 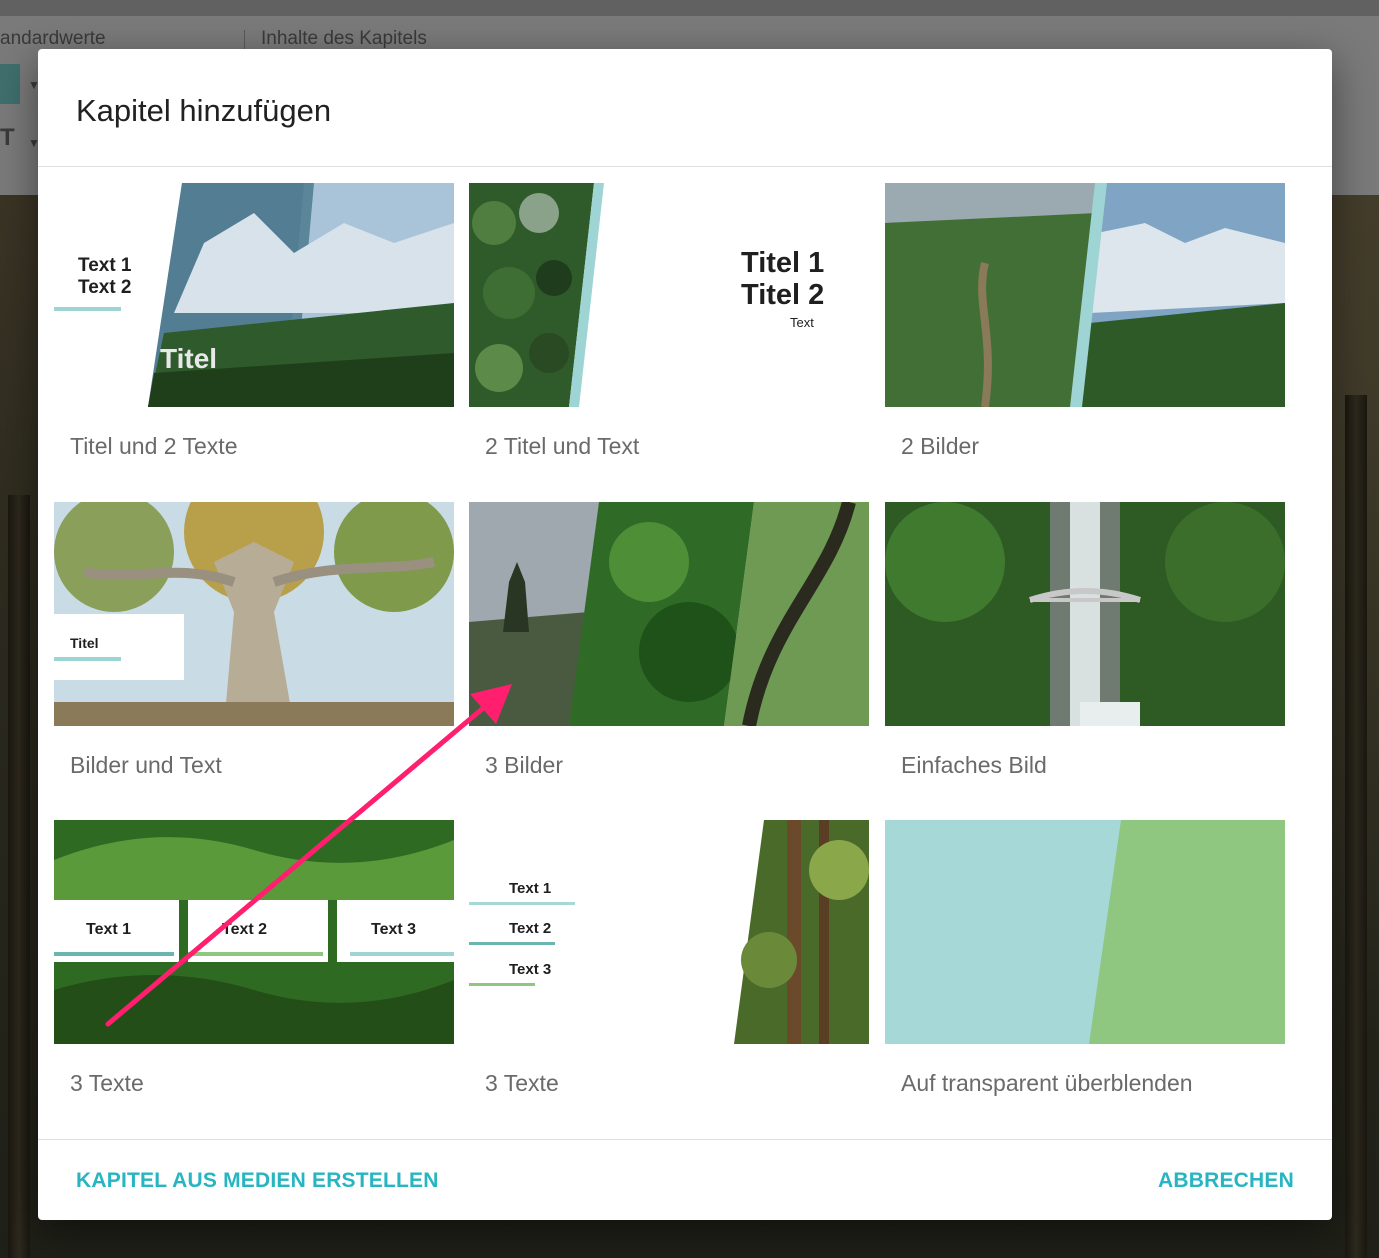 I want to click on template-card-three-texts-band: Text 1 Text 2 Text 3, so click(x=254, y=932).